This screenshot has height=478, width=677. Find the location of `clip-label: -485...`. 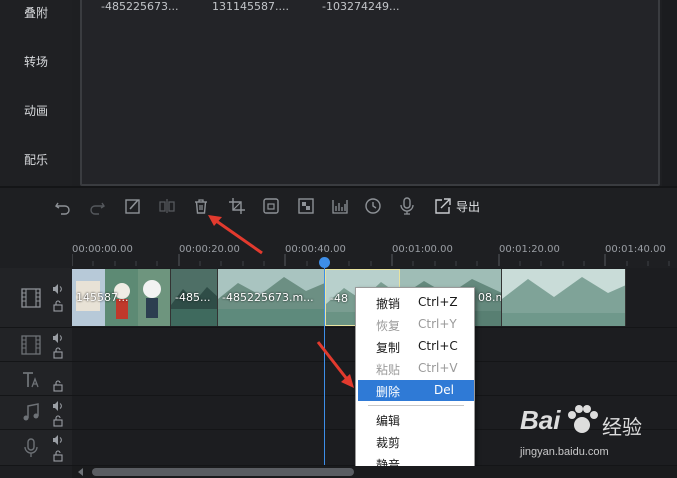

clip-label: -485... is located at coordinates (193, 297).